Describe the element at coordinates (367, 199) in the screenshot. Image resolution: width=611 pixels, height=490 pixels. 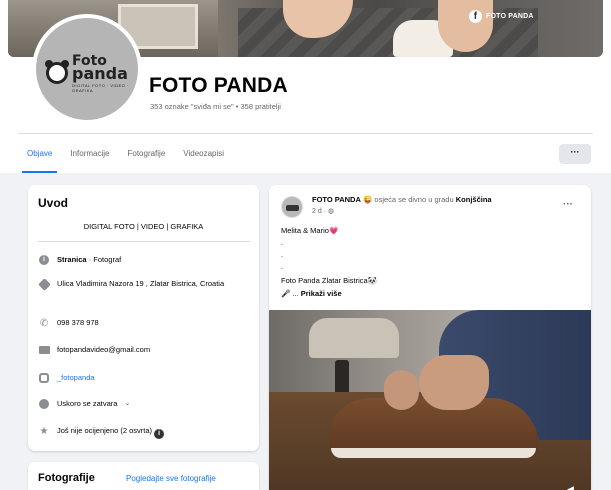
I see `emoji-icon: 😜` at that location.